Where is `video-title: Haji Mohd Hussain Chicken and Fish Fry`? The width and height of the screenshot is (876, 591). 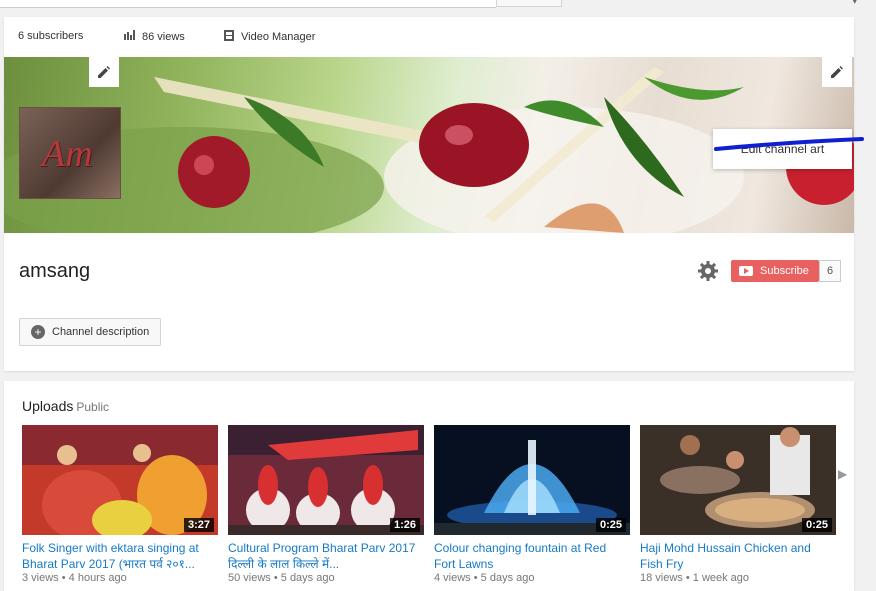
video-title: Haji Mohd Hussain Chicken and Fish Fry is located at coordinates (738, 556).